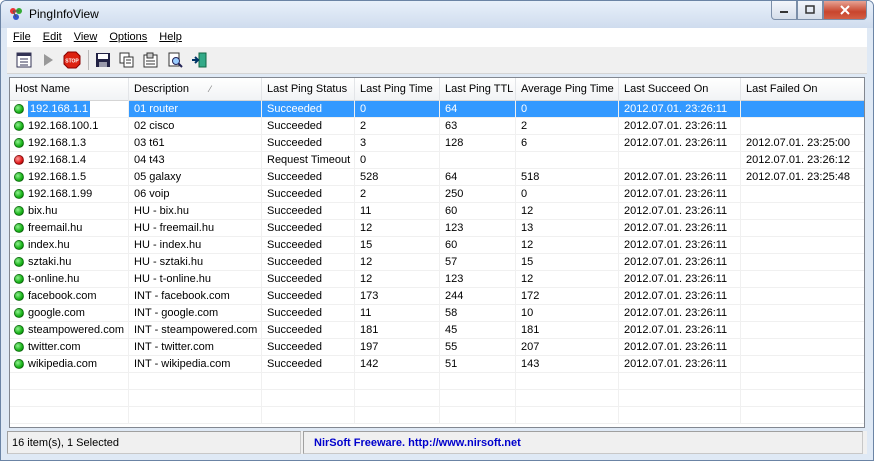 The height and width of the screenshot is (461, 874). What do you see at coordinates (397, 228) in the screenshot?
I see `cell-ping-time: 12` at bounding box center [397, 228].